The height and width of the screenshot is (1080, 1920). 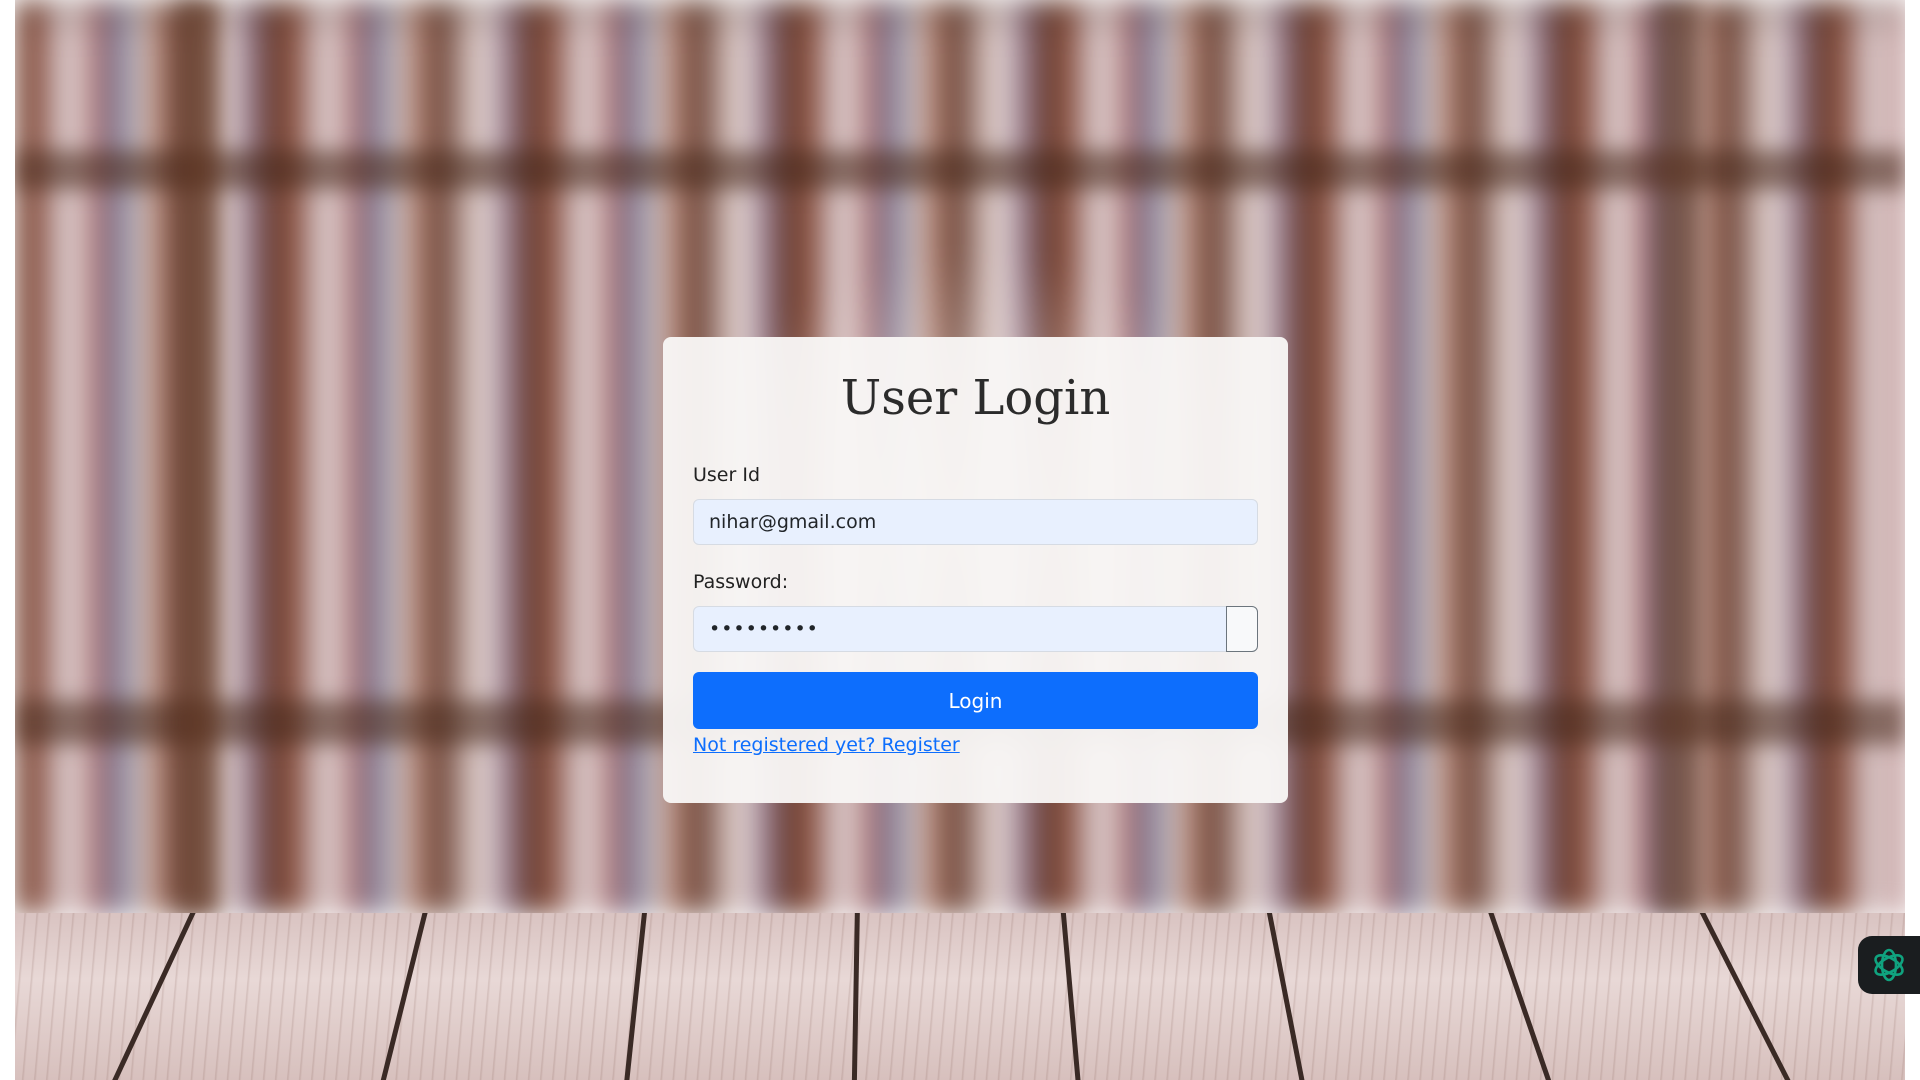 What do you see at coordinates (975, 398) in the screenshot?
I see `page-title: User Login` at bounding box center [975, 398].